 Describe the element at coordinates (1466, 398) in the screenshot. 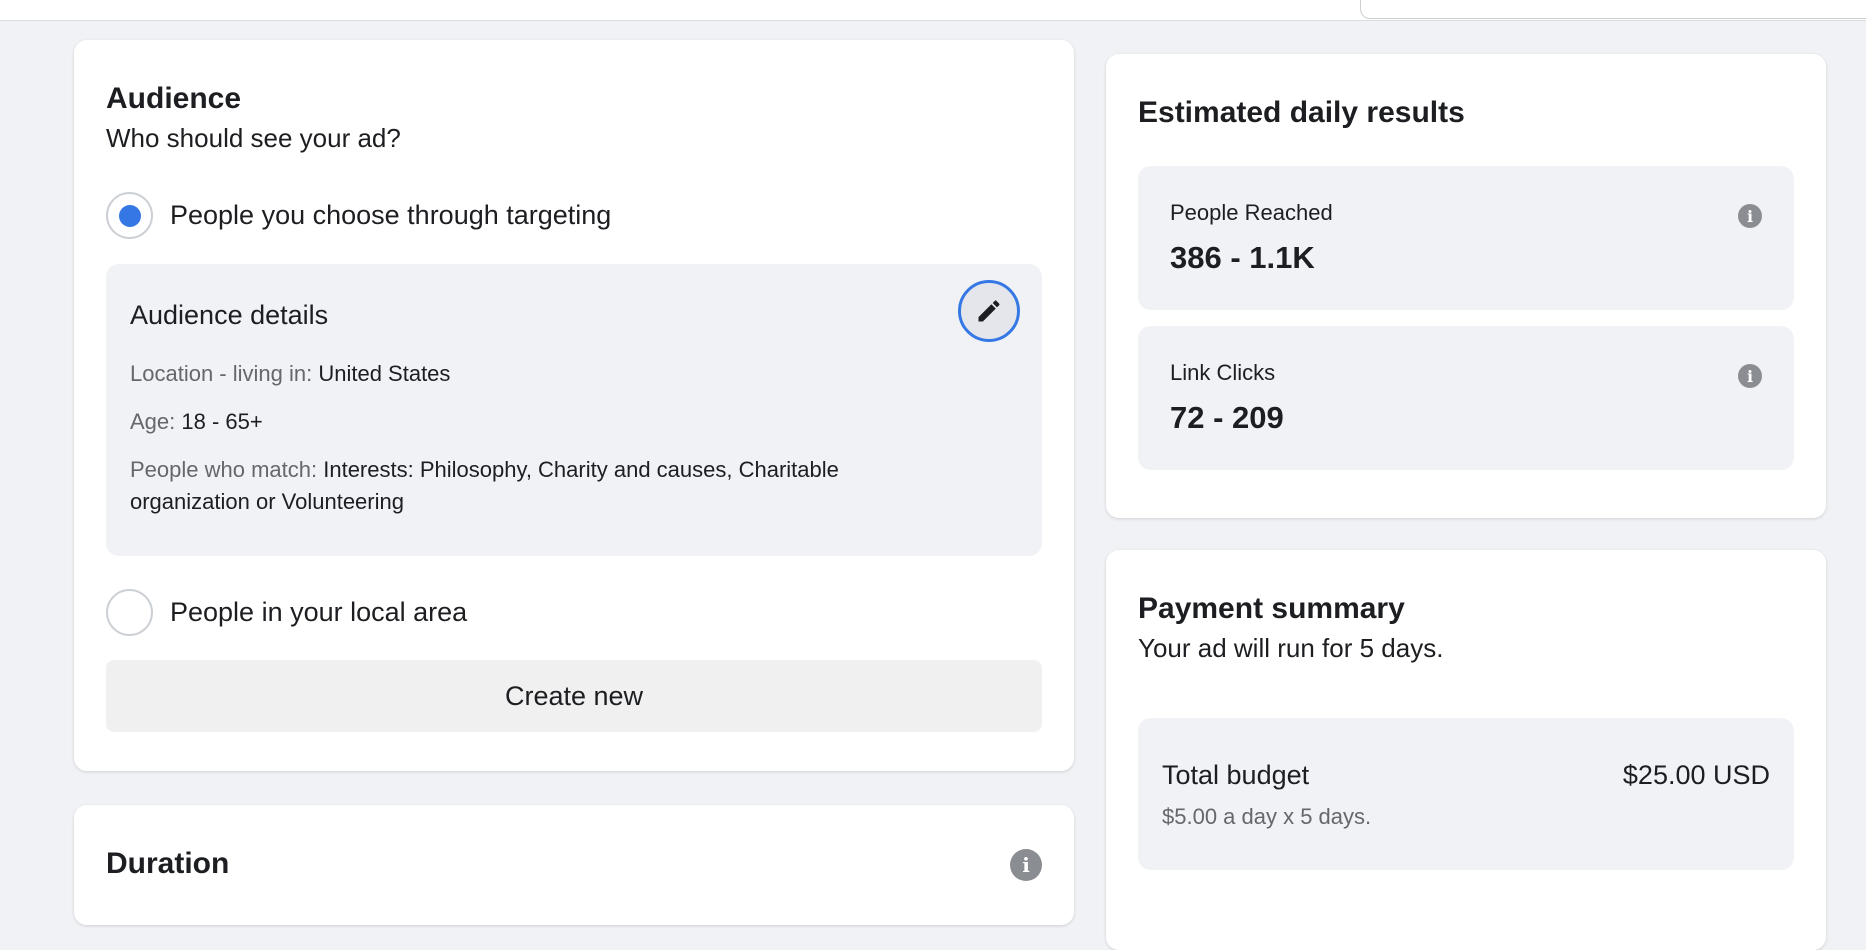

I see `link-clicks-box: Link Clicks 72 - 209 i` at that location.